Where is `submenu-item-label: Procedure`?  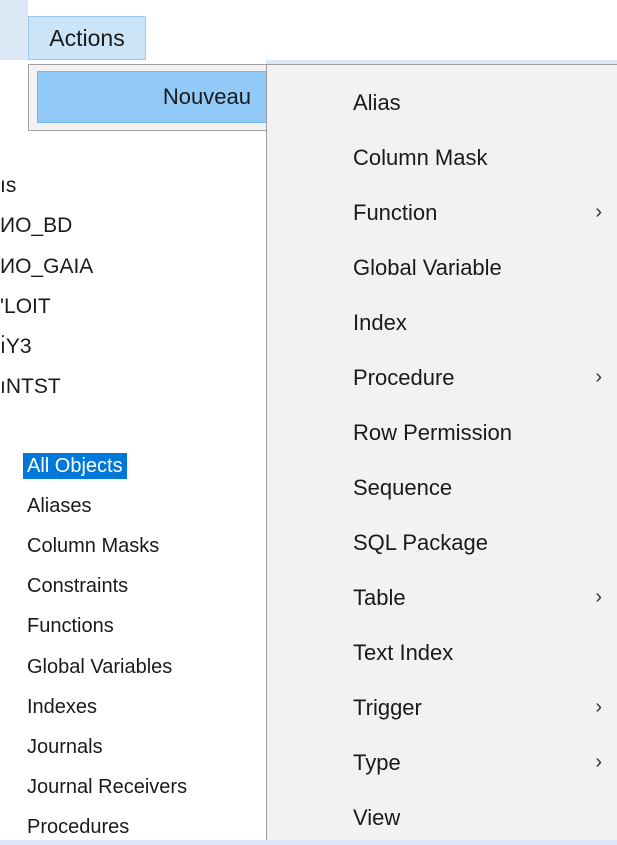 submenu-item-label: Procedure is located at coordinates (404, 377).